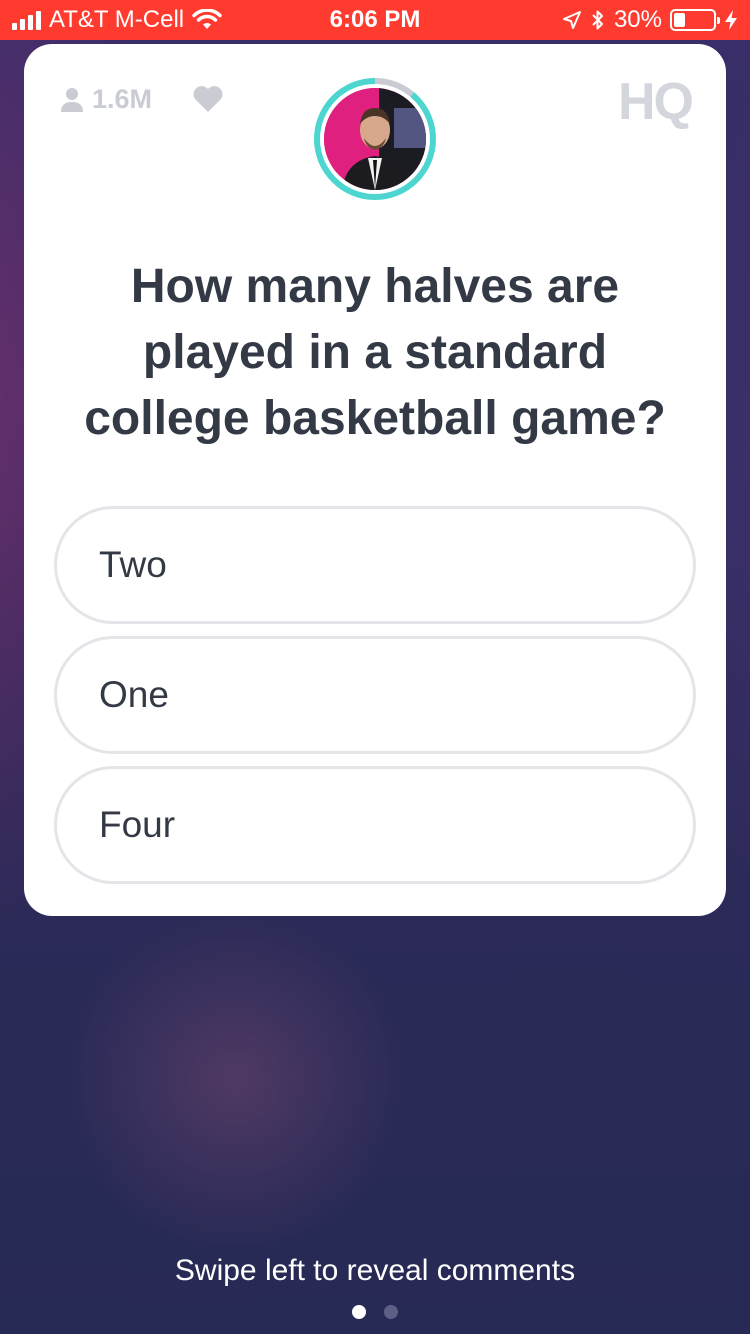  I want to click on countdown-timer, so click(375, 139).